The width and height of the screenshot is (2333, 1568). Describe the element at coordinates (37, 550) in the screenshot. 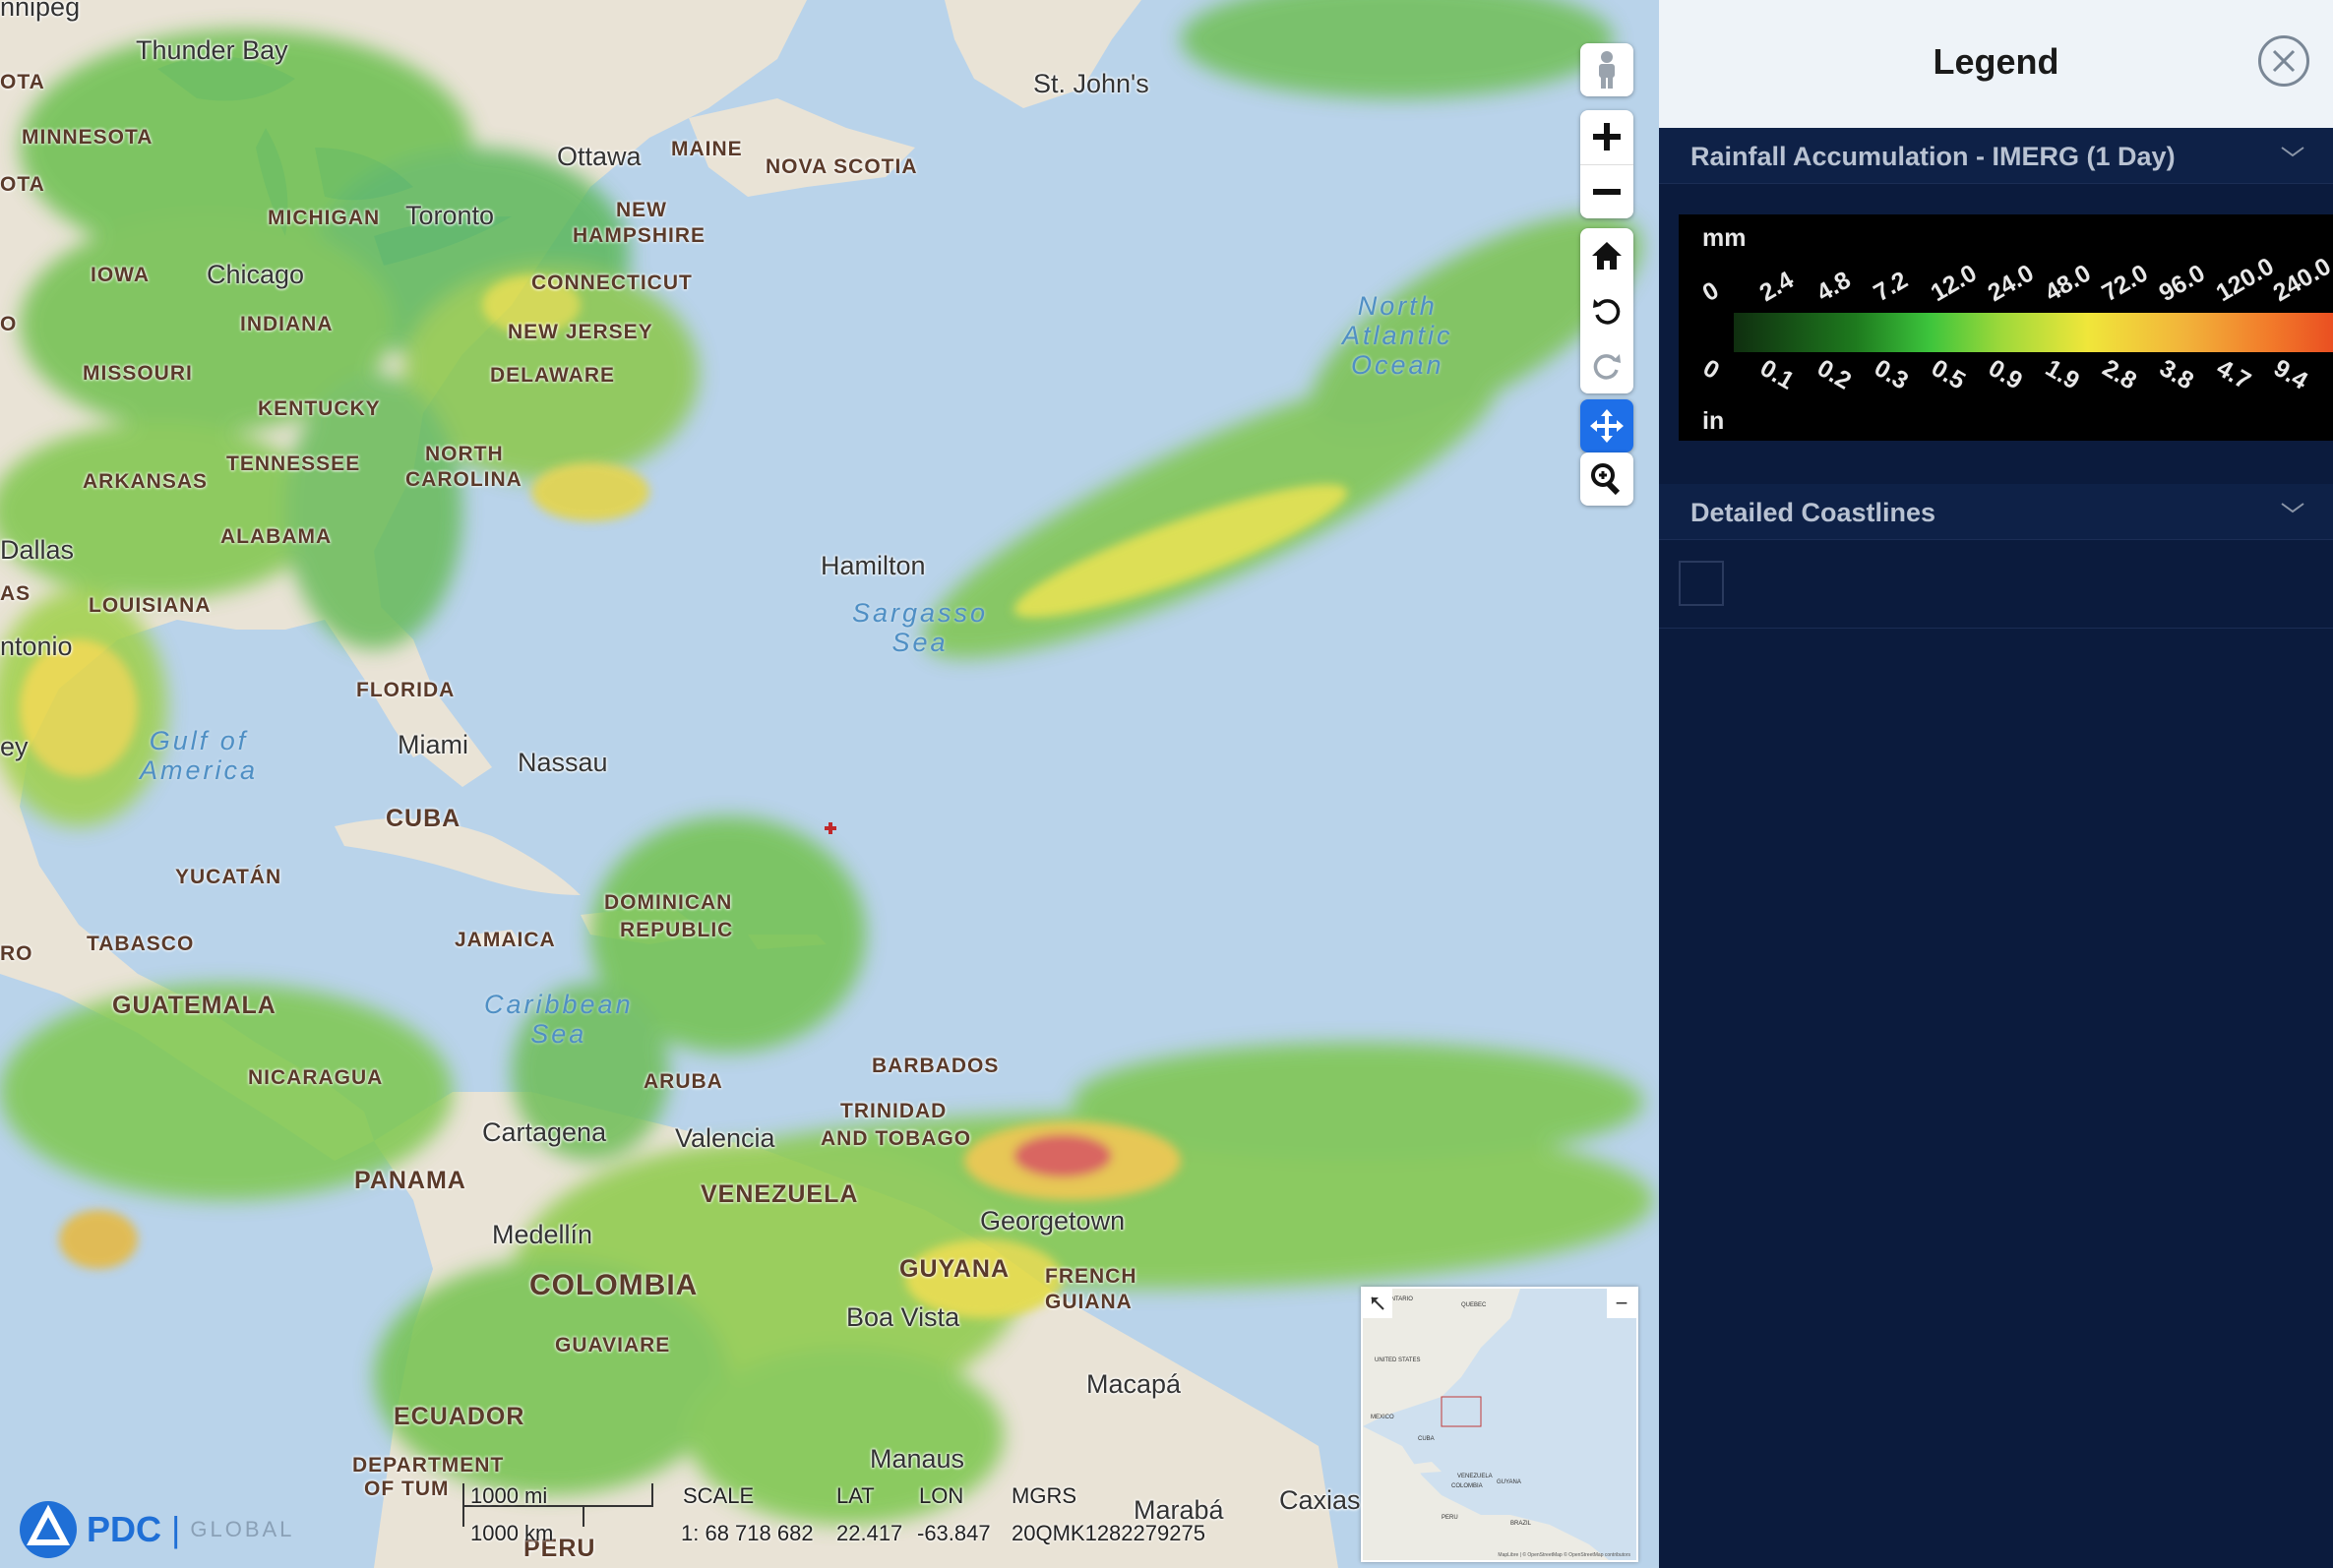

I see `map-label: Dallas` at that location.